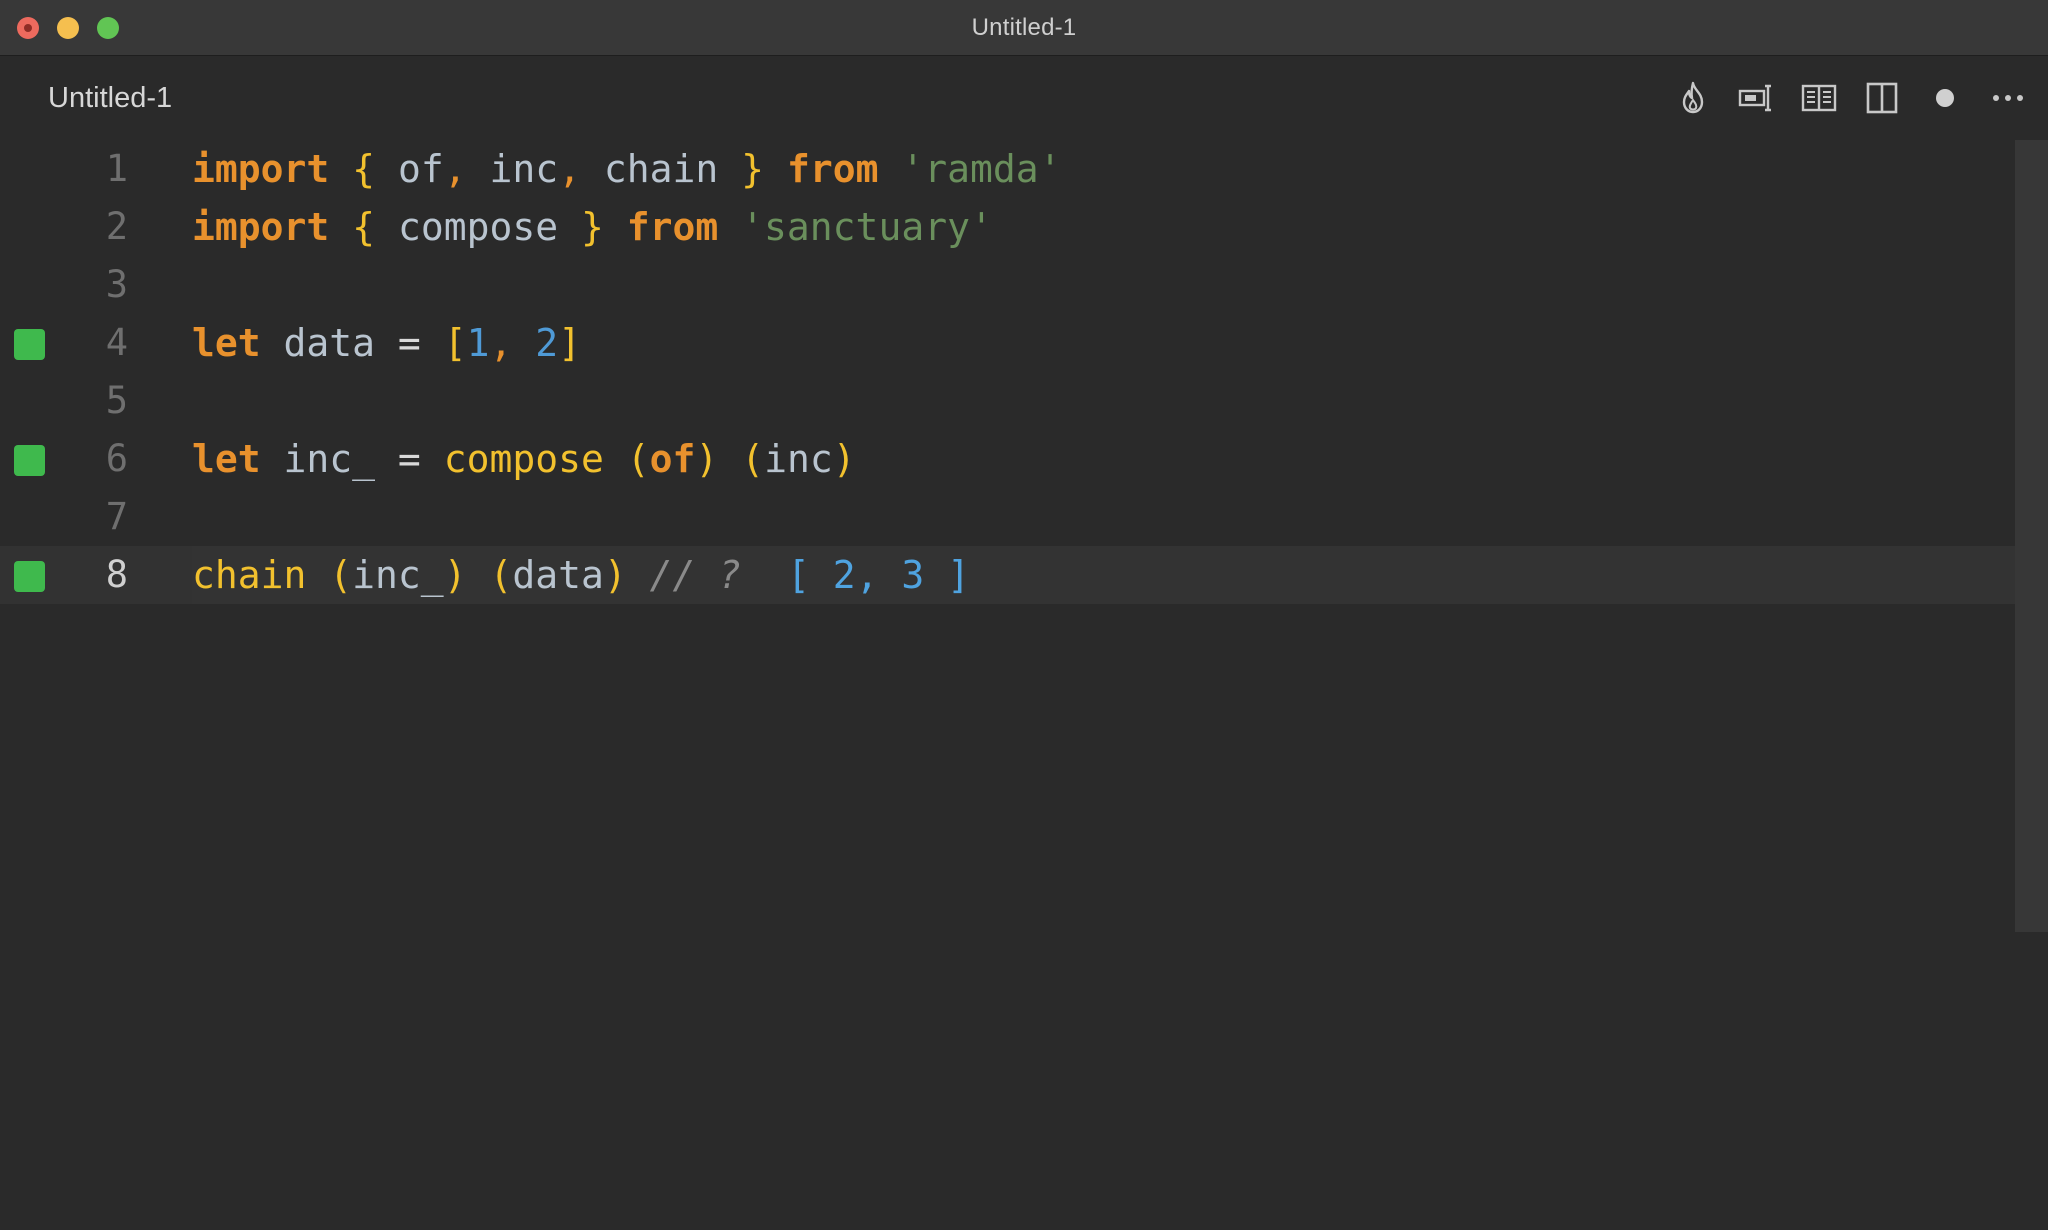 The width and height of the screenshot is (2048, 1230). What do you see at coordinates (1693, 98) in the screenshot?
I see `flame-icon` at bounding box center [1693, 98].